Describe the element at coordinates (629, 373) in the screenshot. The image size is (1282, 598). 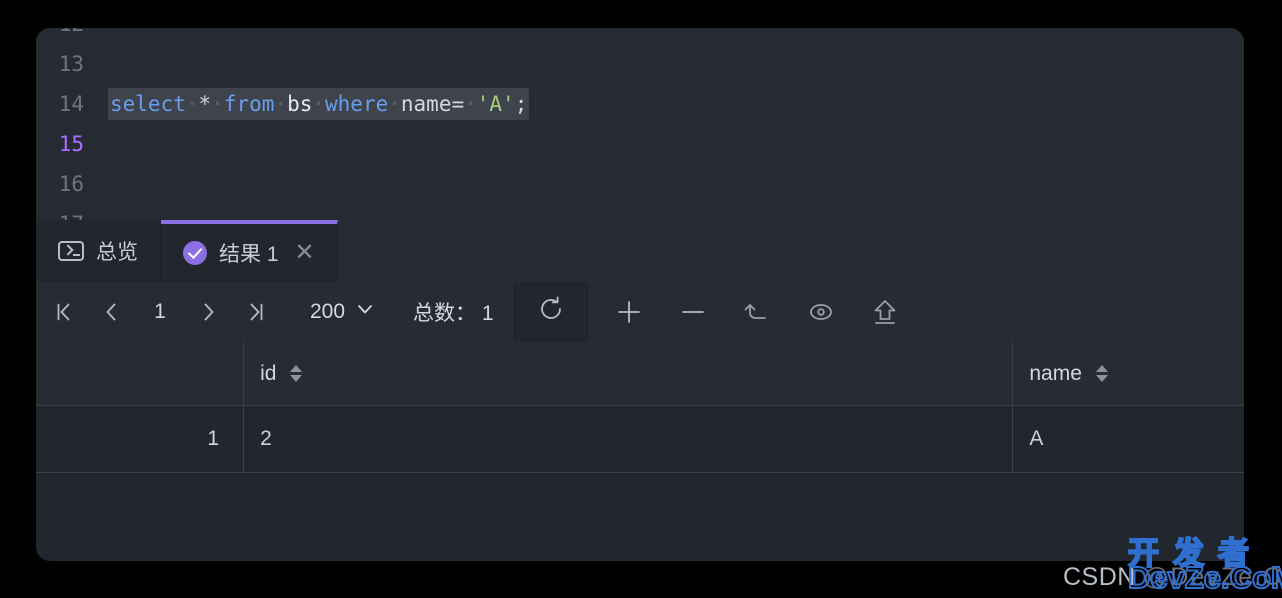
I see `grid-header-id: id` at that location.